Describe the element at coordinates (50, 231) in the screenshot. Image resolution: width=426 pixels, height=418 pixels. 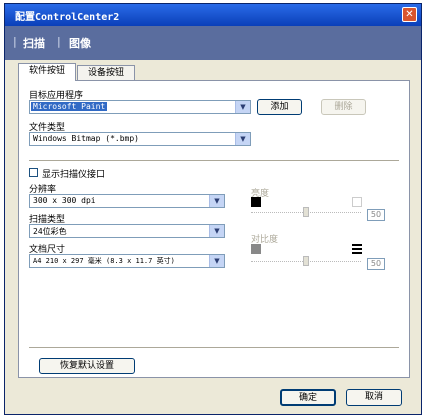
I see `scan-type-value: 24位彩色` at that location.